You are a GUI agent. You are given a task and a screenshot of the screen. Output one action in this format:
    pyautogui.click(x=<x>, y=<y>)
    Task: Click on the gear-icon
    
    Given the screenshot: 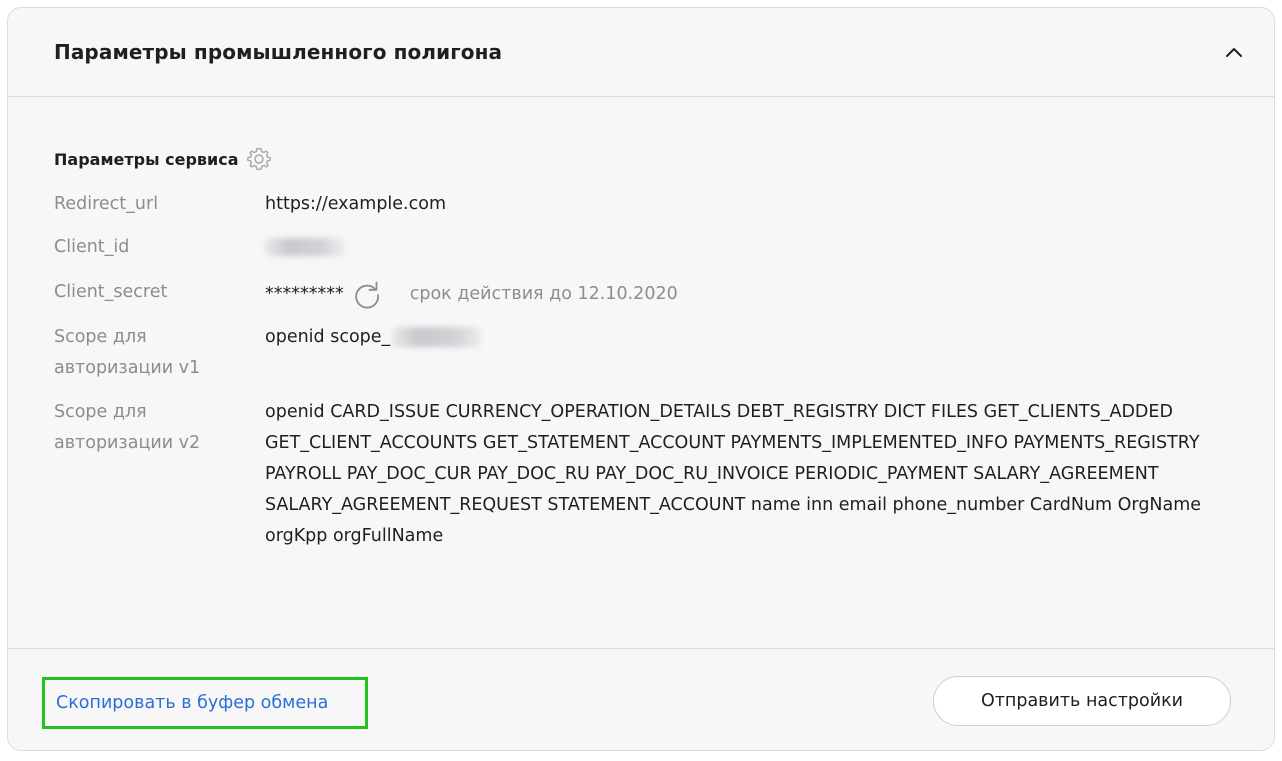 What is the action you would take?
    pyautogui.click(x=259, y=159)
    